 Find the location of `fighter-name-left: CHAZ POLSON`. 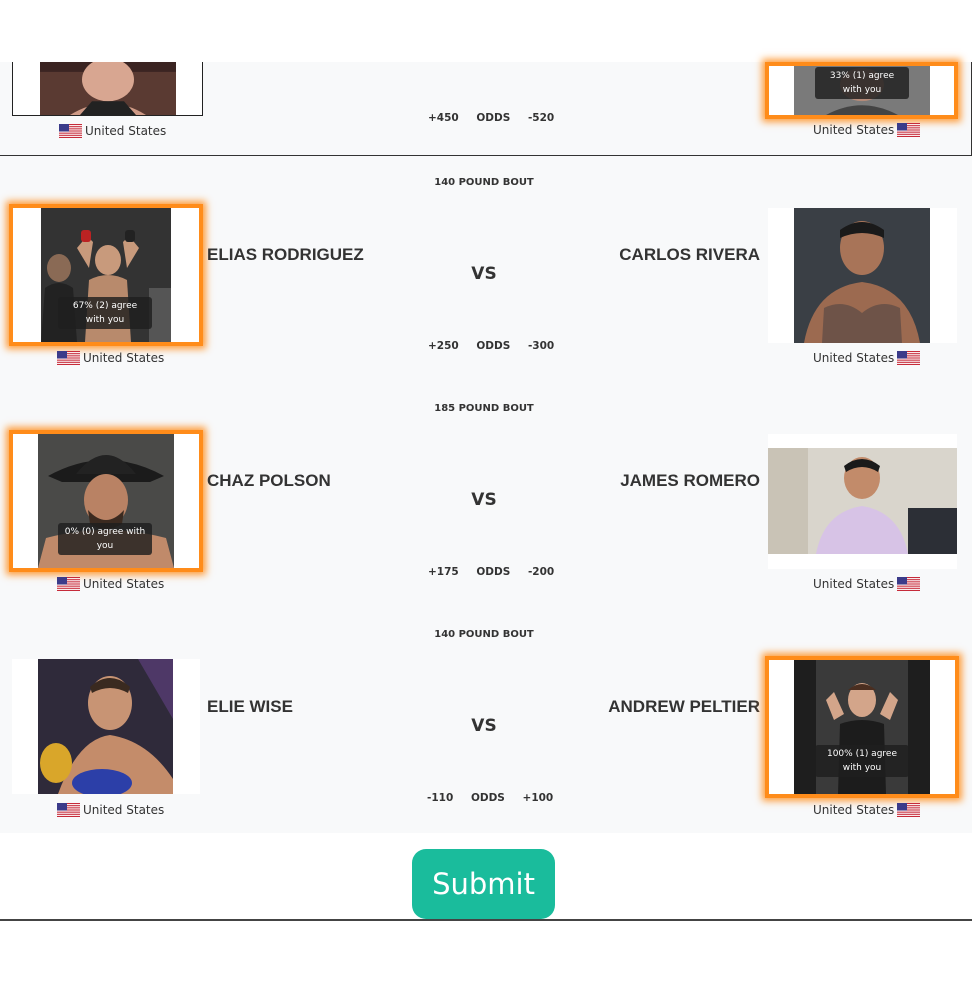

fighter-name-left: CHAZ POLSON is located at coordinates (269, 481).